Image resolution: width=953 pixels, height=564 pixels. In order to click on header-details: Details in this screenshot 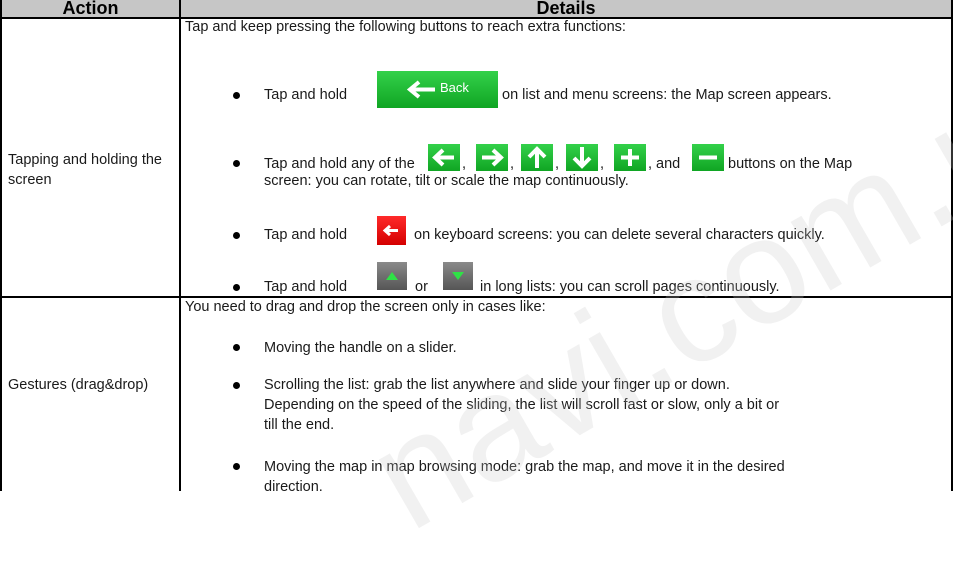, I will do `click(566, 9)`.